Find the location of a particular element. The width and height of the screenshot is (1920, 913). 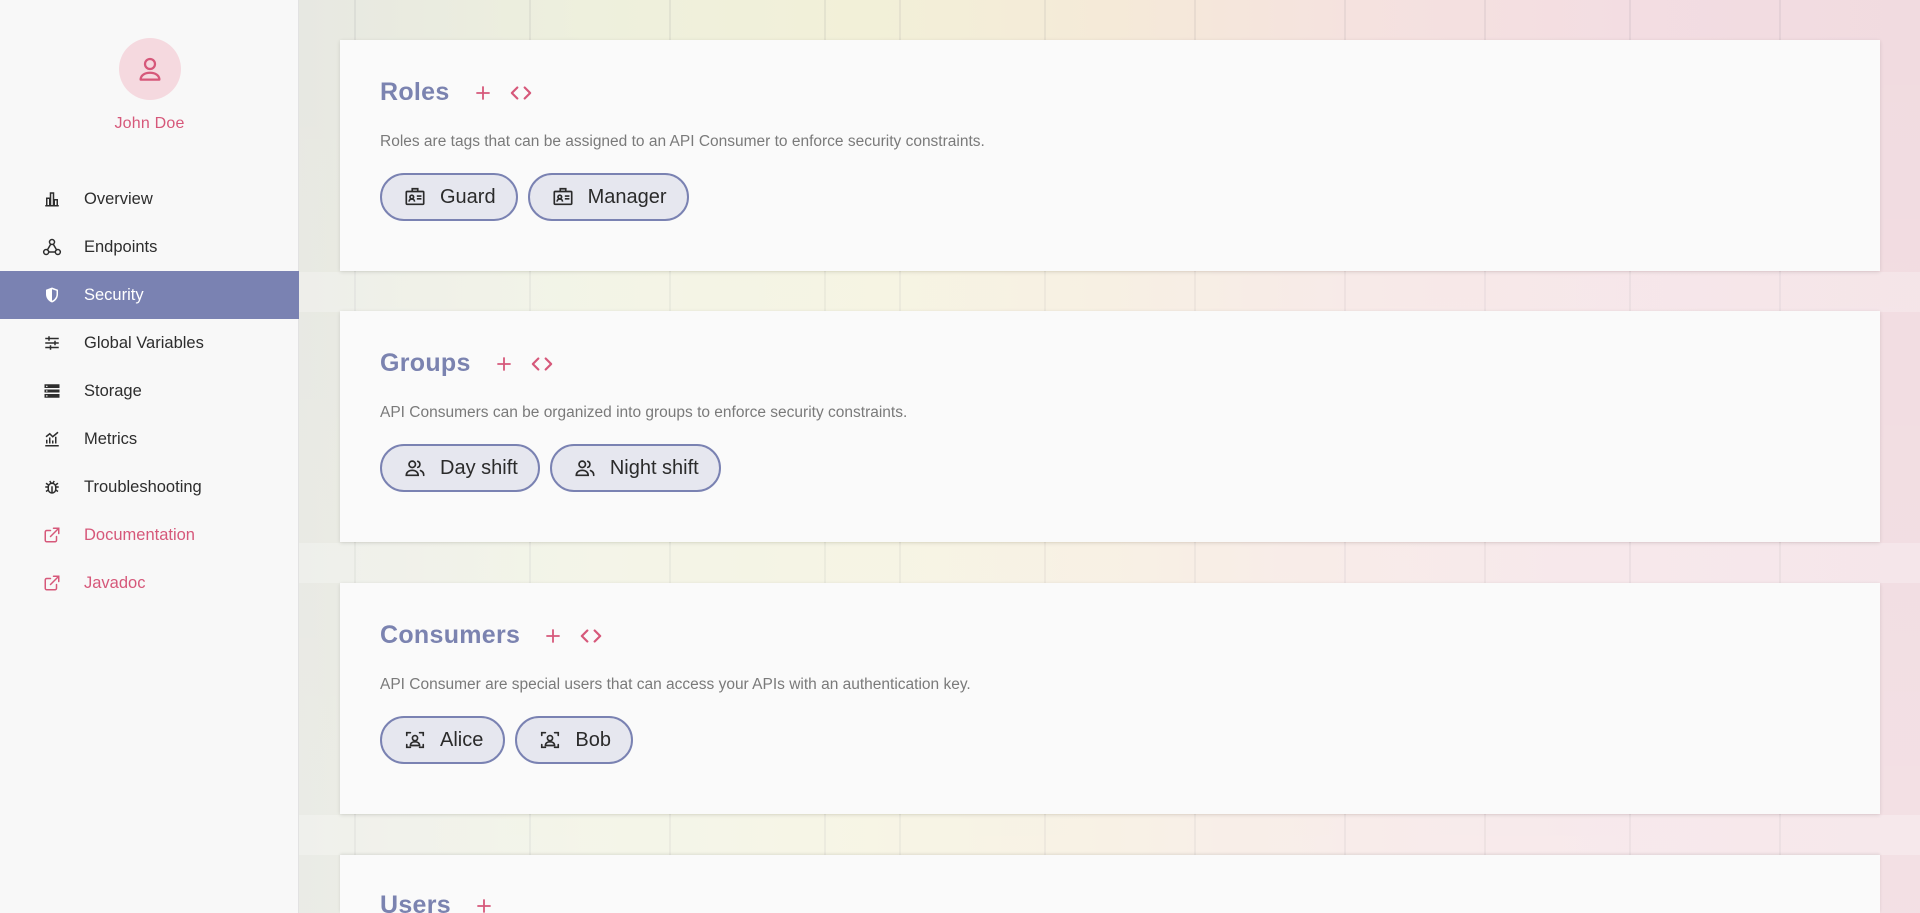

role-label: Guard is located at coordinates (468, 196).